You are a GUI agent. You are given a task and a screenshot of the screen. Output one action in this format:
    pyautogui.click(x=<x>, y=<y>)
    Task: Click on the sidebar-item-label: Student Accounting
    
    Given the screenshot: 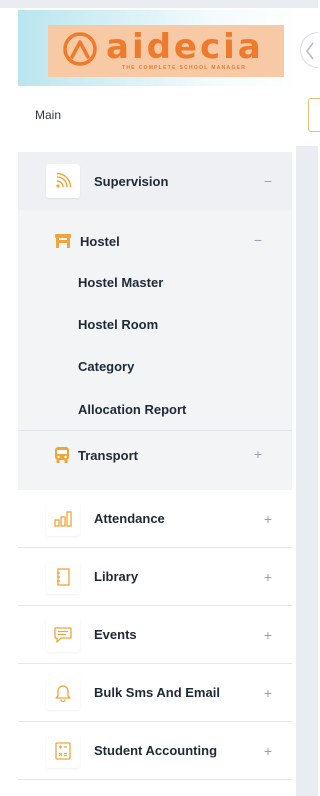 What is the action you would take?
    pyautogui.click(x=156, y=750)
    